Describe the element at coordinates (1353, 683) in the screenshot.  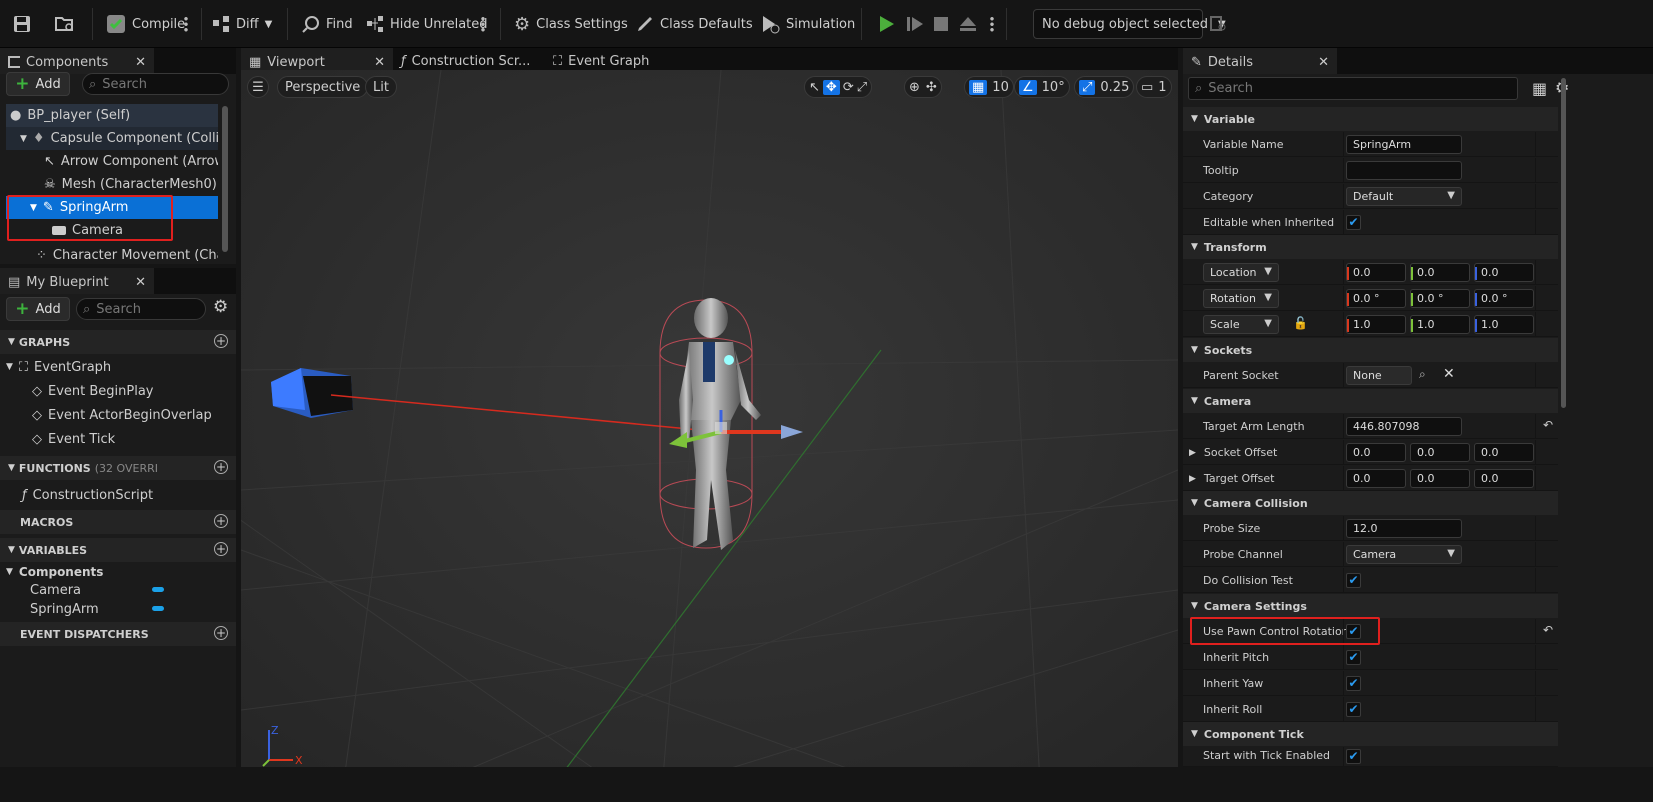
I see `inherit-yaw-checkbox: ✔` at that location.